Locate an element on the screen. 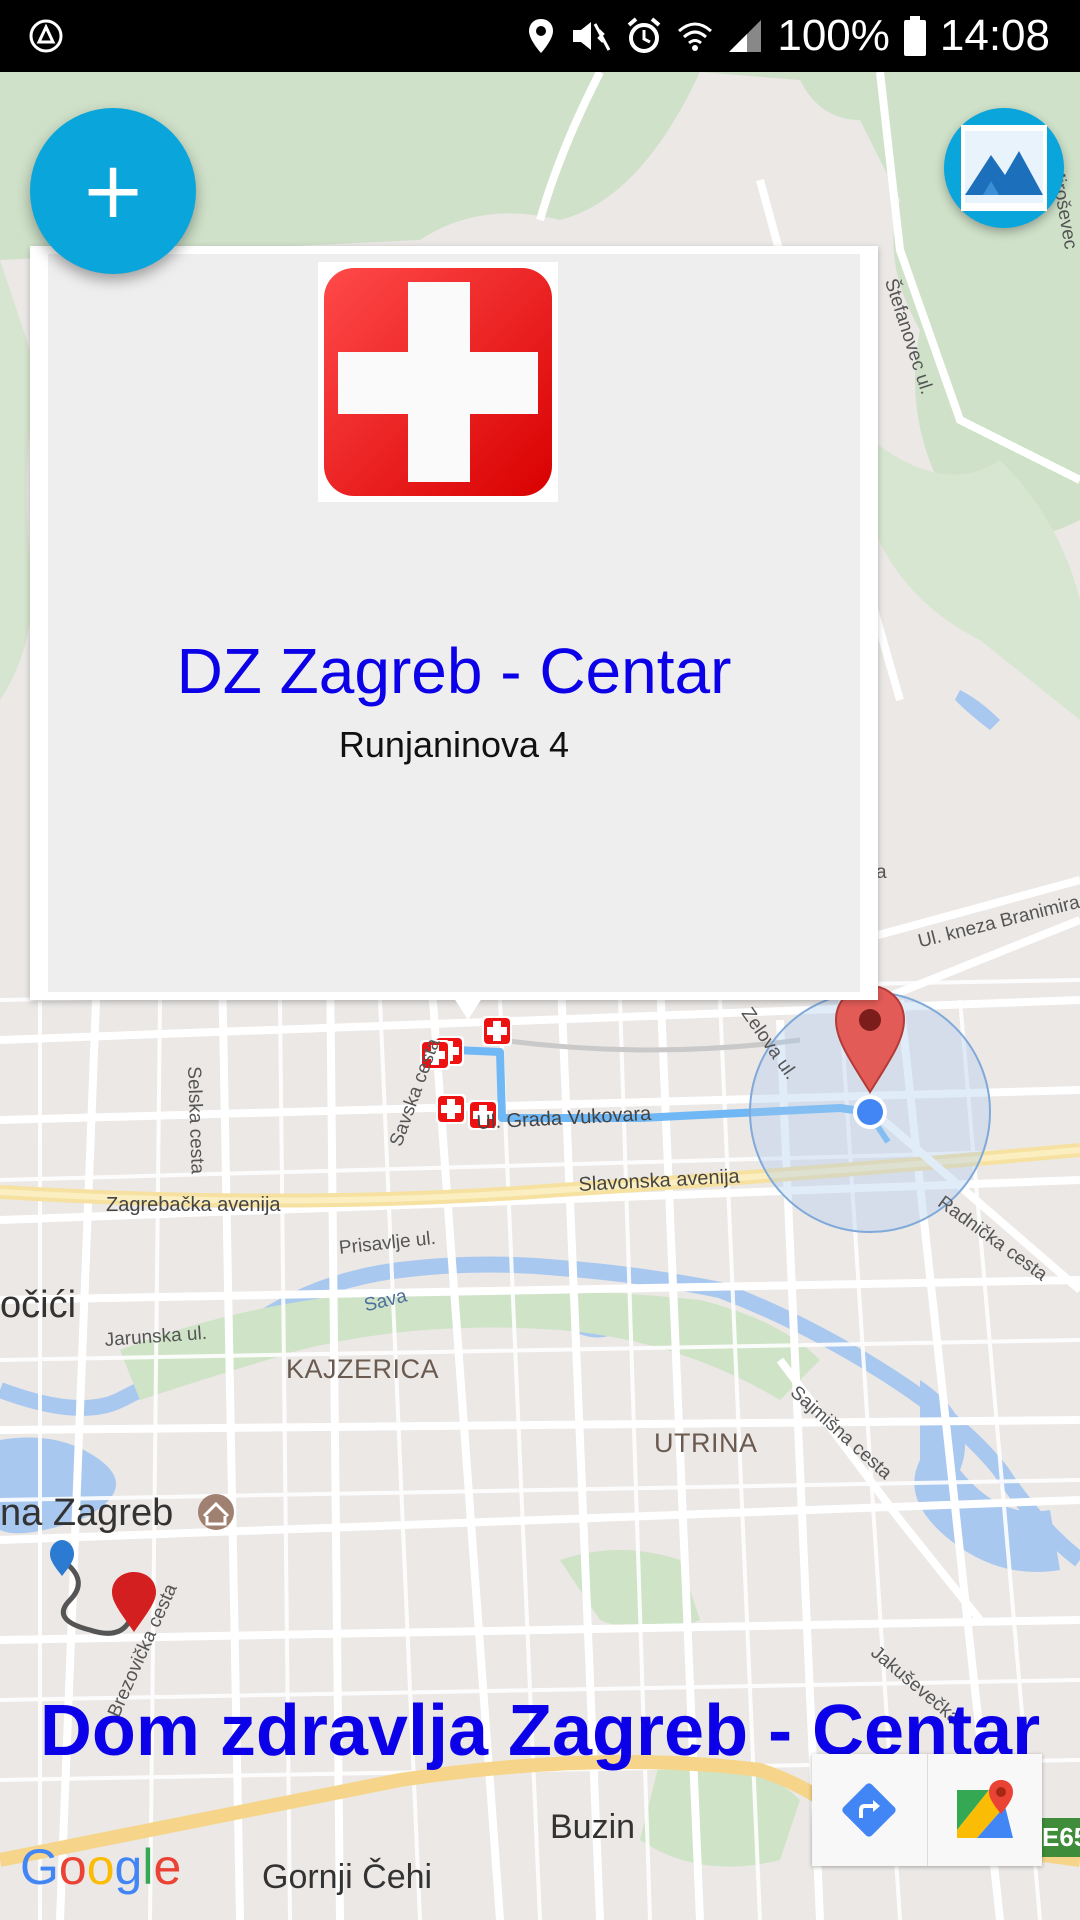 This screenshot has width=1080, height=1920. google-logo-letter: e is located at coordinates (167, 1867).